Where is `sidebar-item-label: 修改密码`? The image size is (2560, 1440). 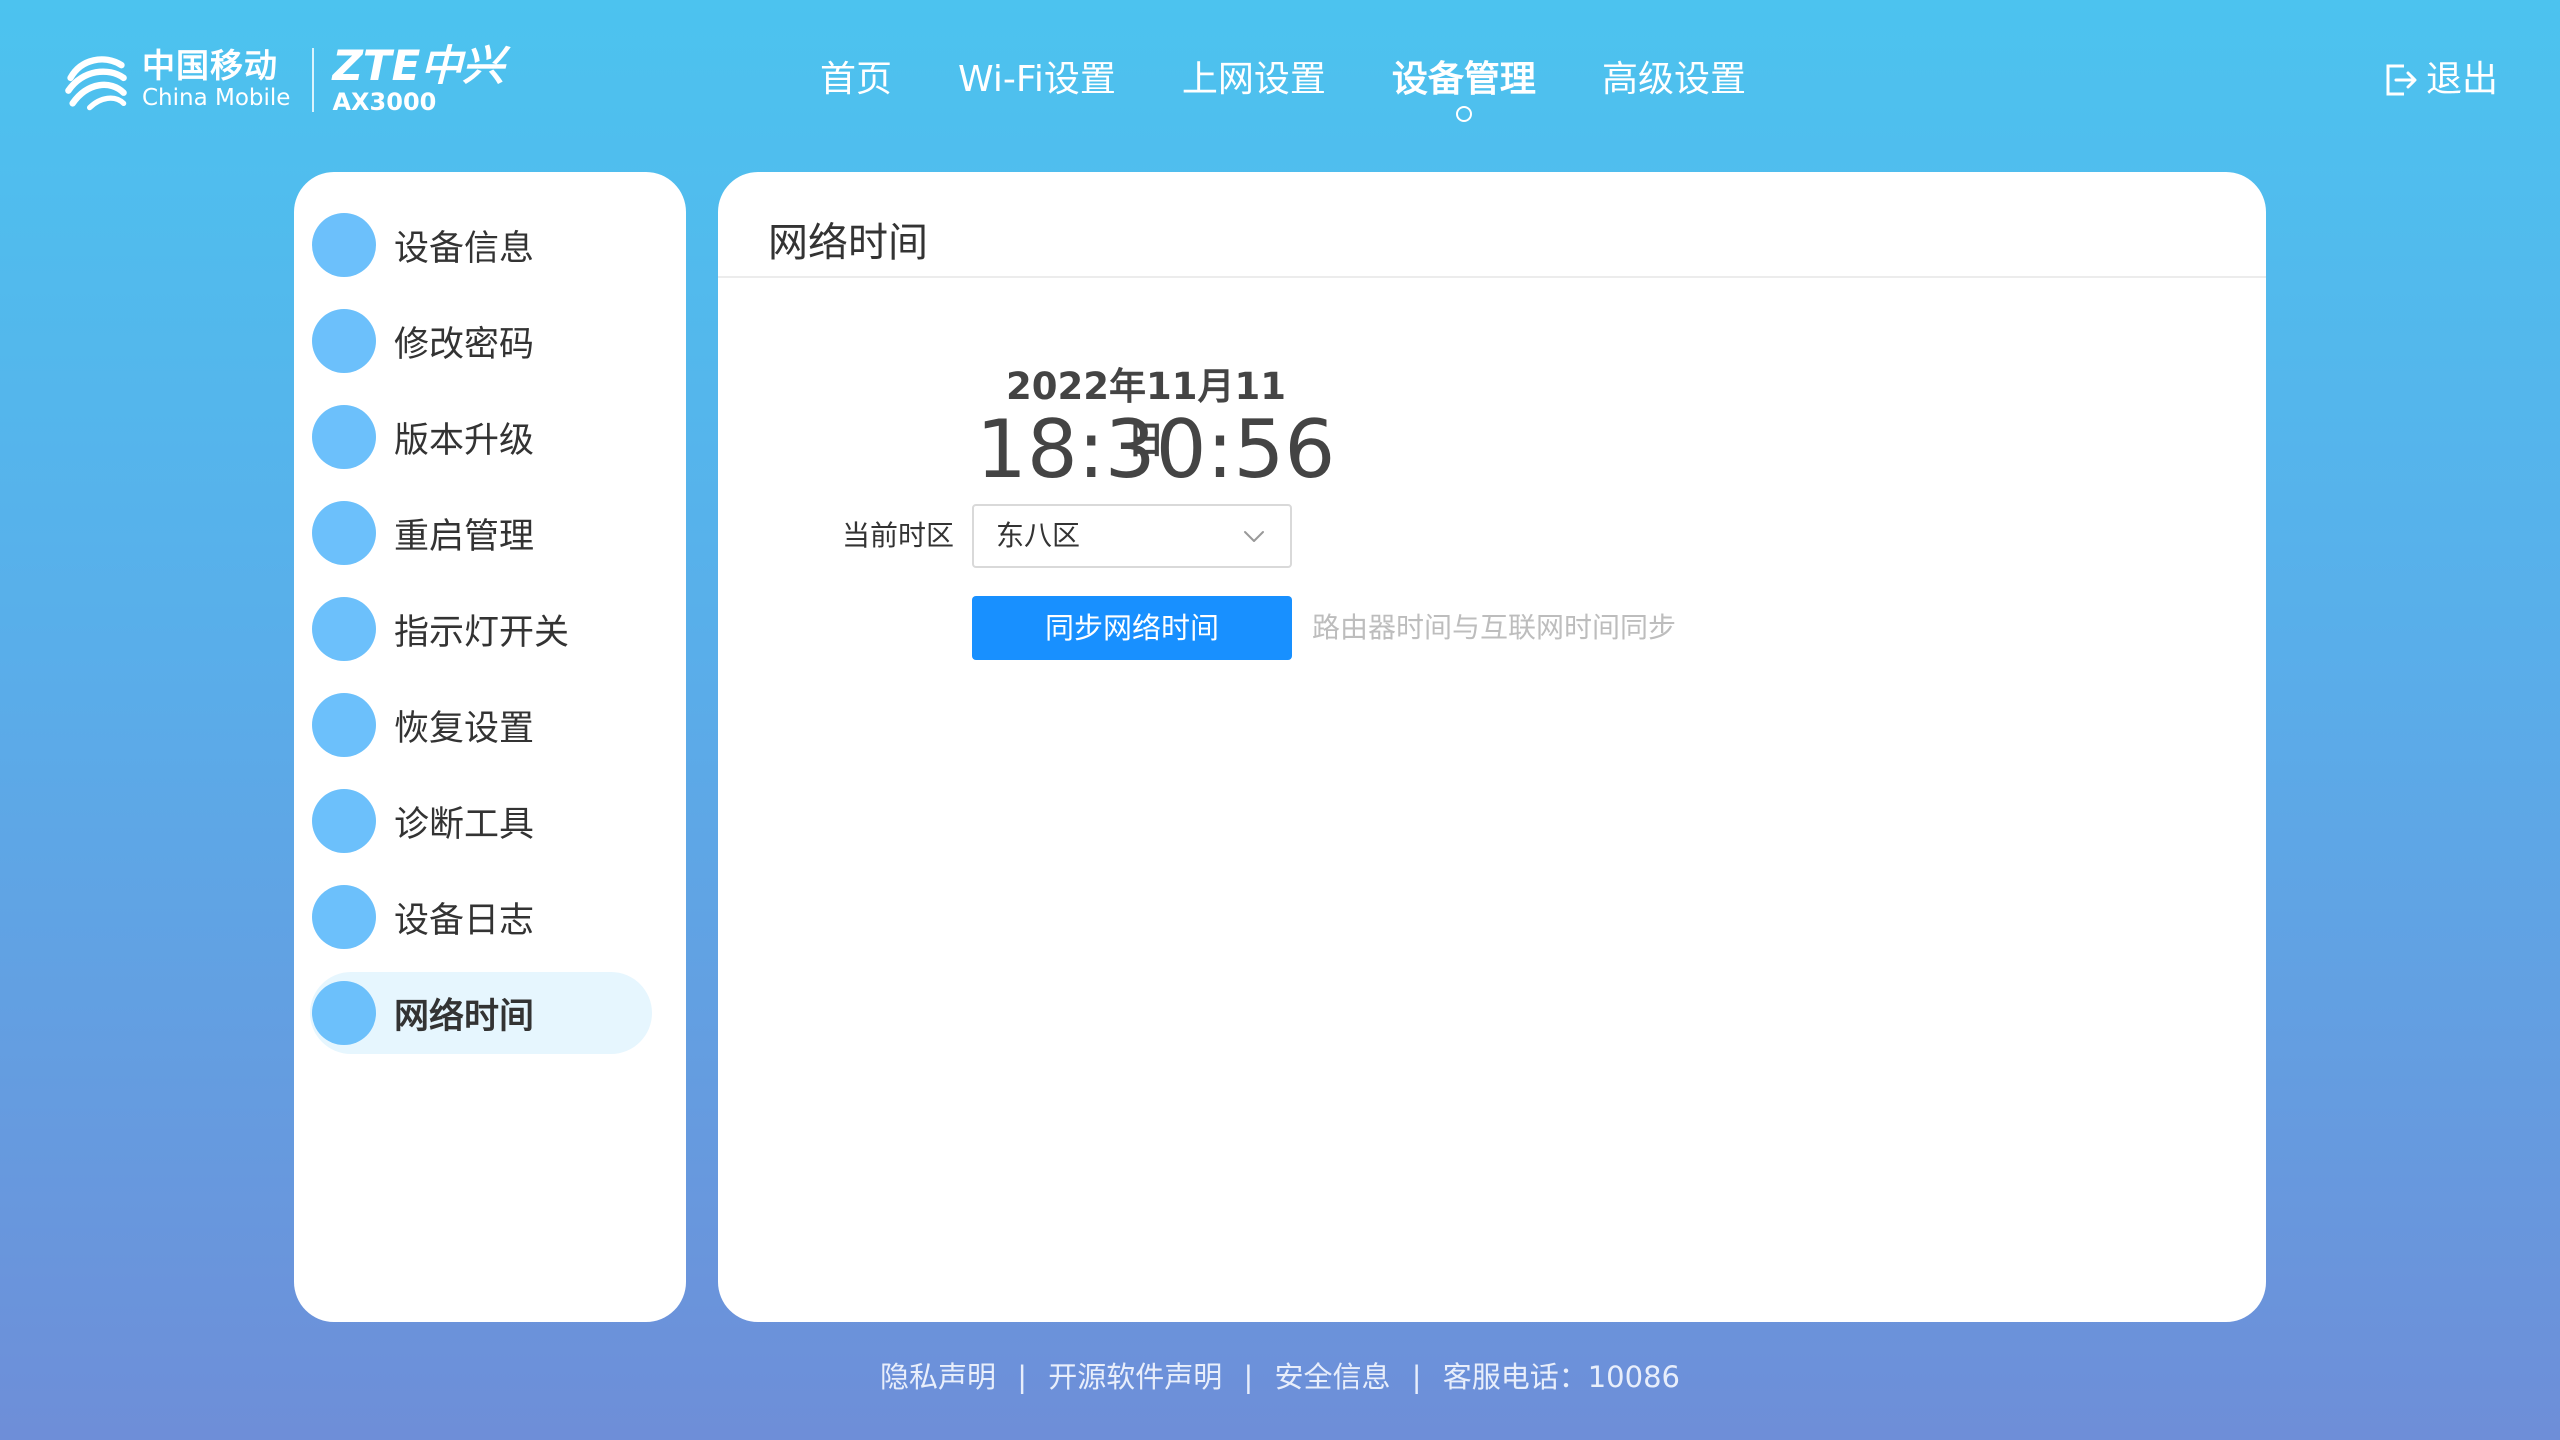
sidebar-item-label: 修改密码 is located at coordinates (464, 344).